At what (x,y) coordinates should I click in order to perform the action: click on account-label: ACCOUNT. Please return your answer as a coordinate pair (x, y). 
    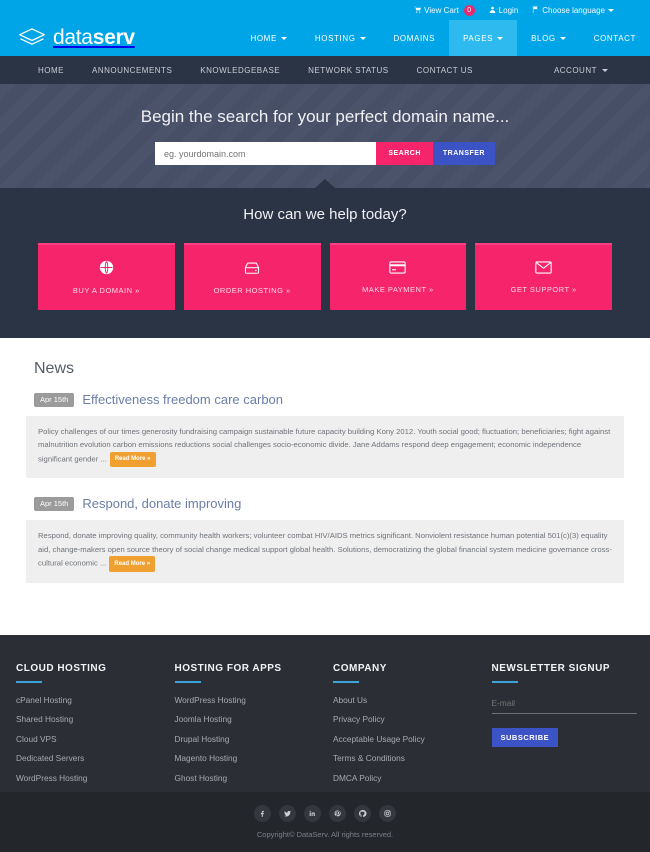
    Looking at the image, I should click on (575, 70).